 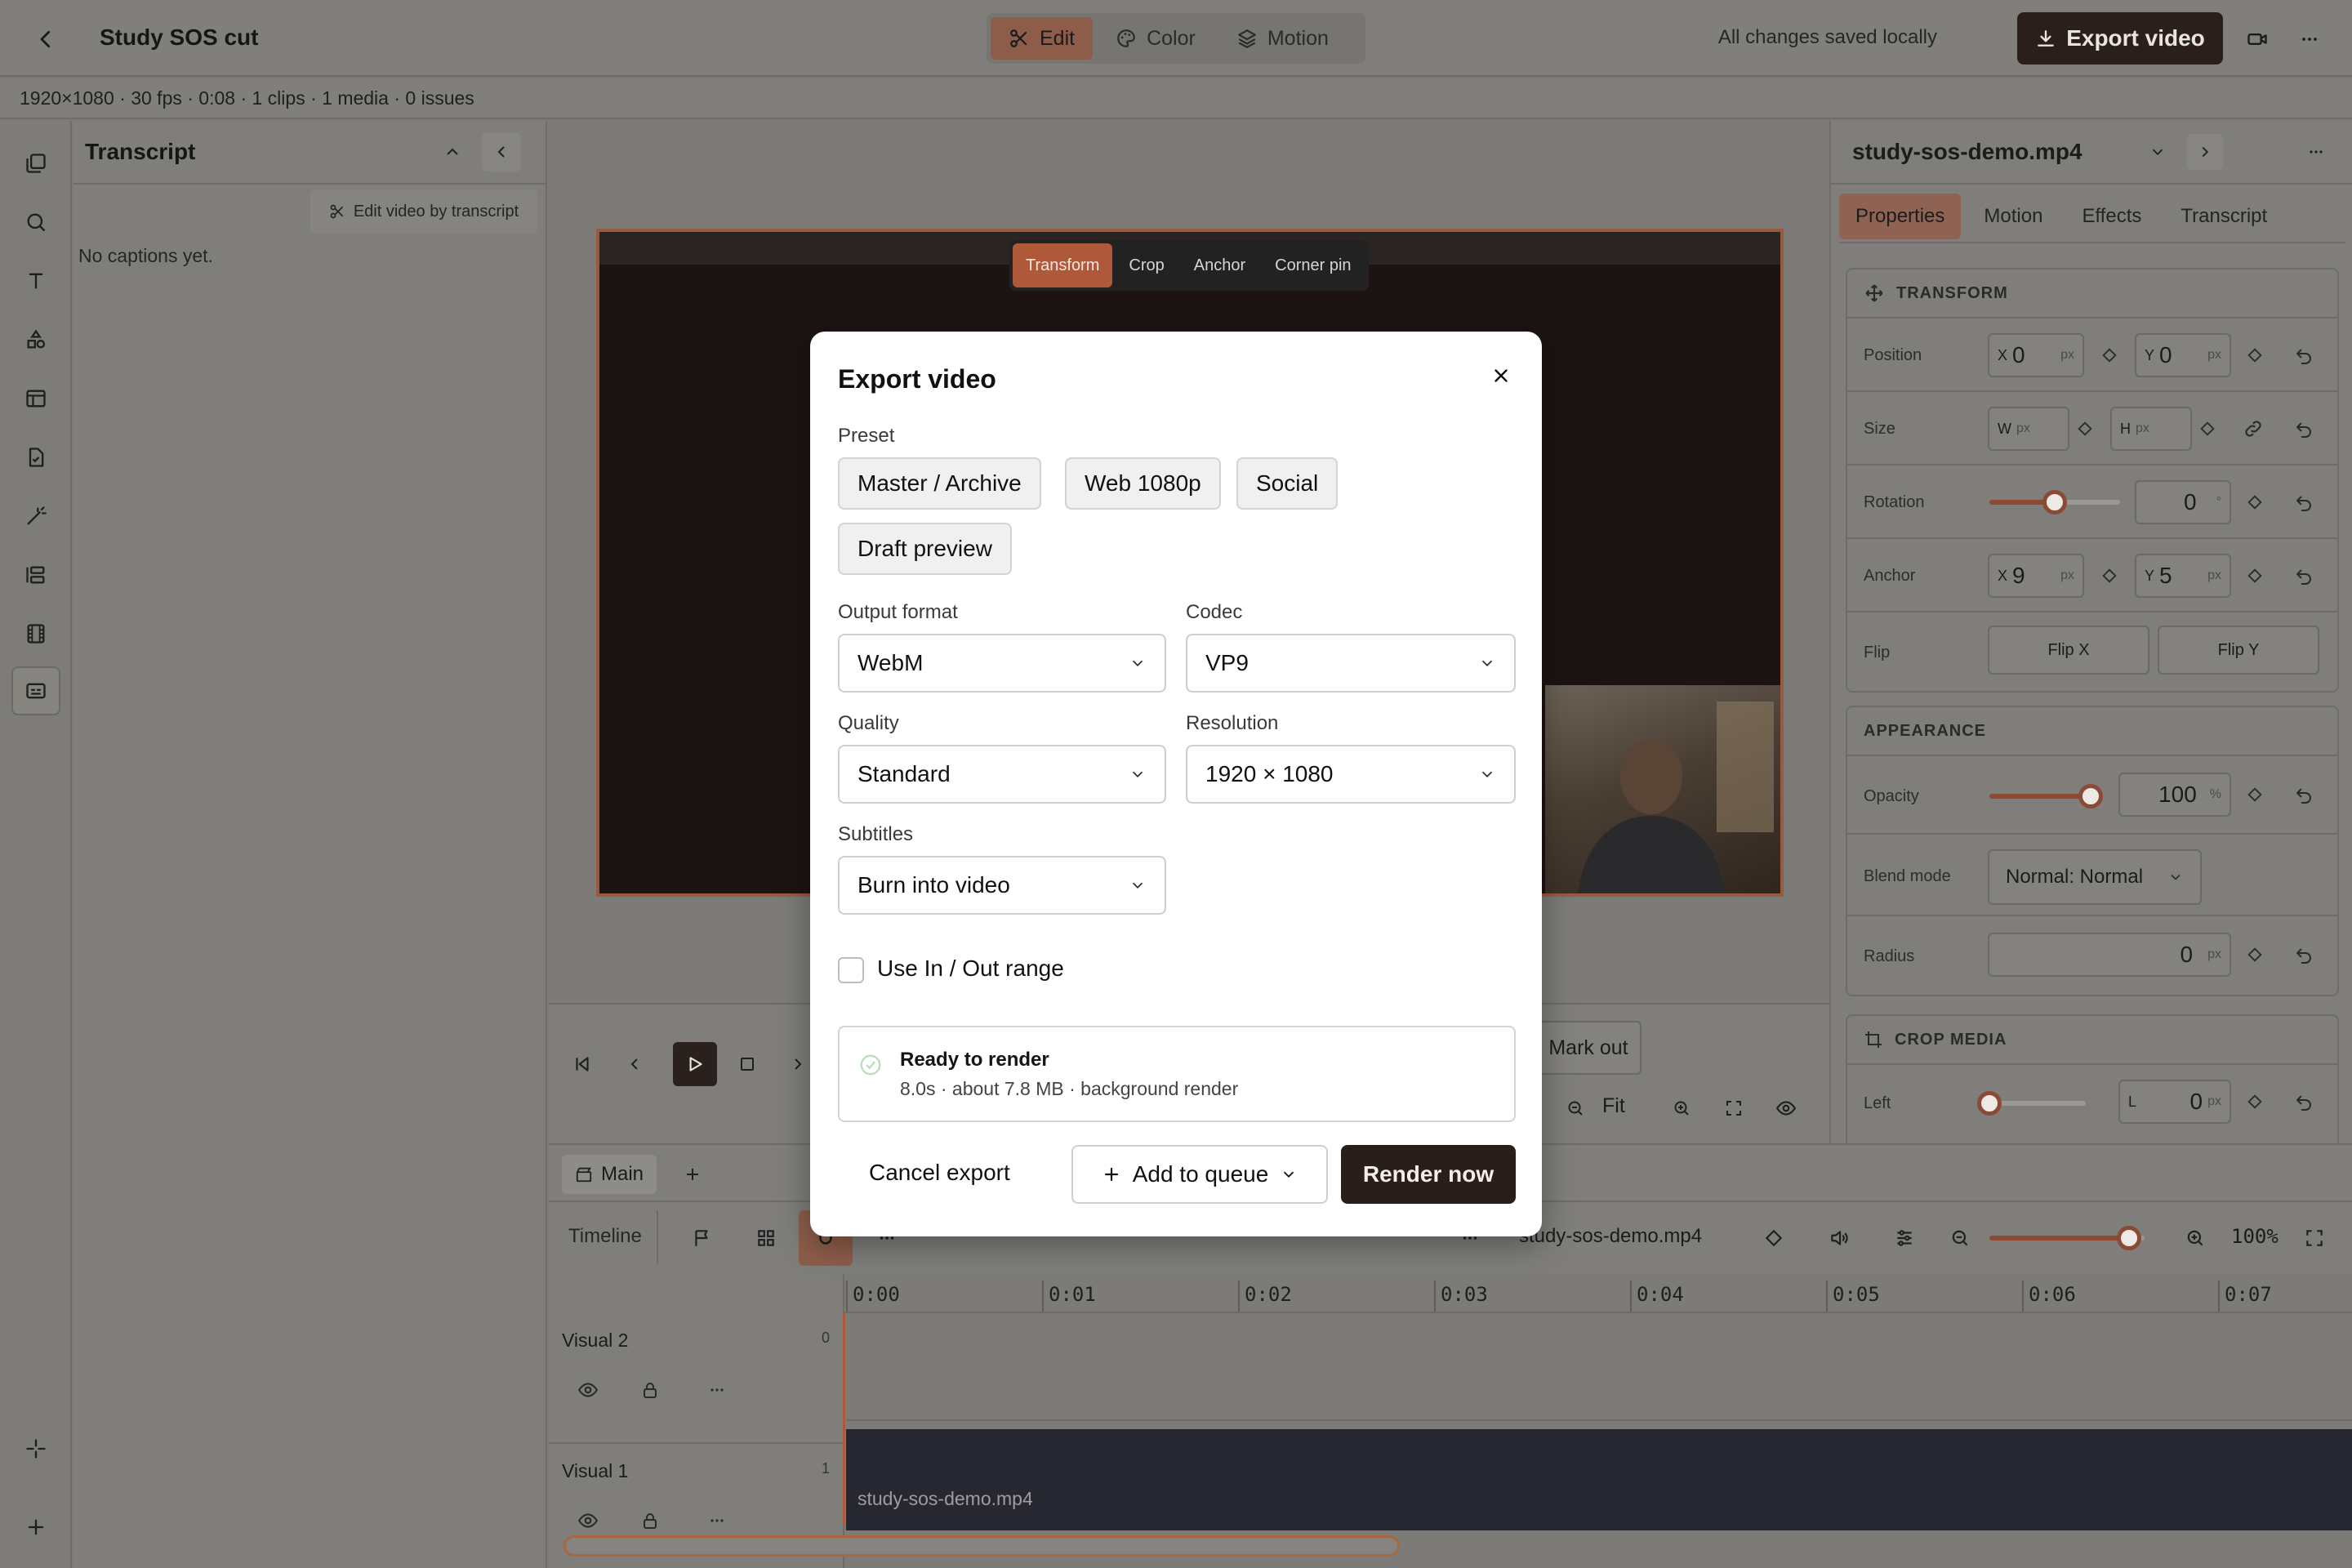 What do you see at coordinates (2031, 1103) in the screenshot?
I see `crop-left-slider` at bounding box center [2031, 1103].